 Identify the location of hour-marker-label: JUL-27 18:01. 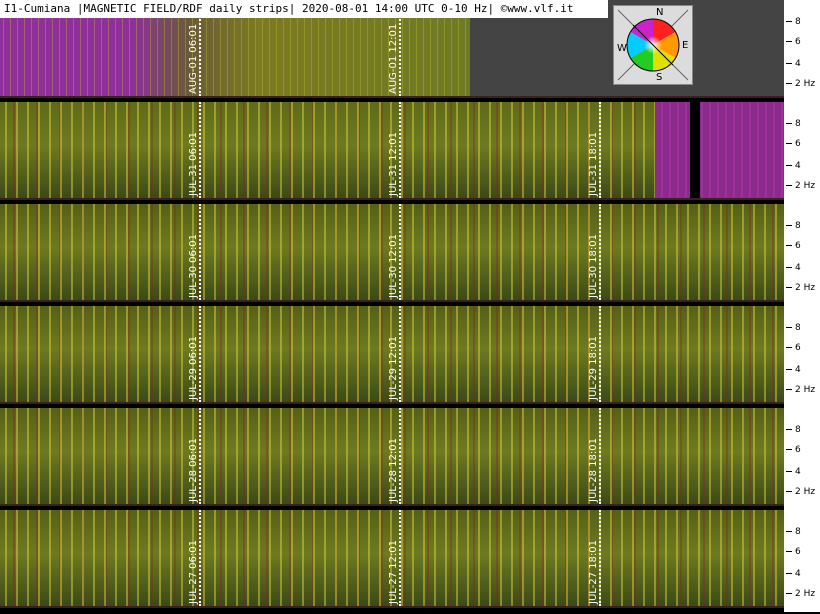
(593, 572).